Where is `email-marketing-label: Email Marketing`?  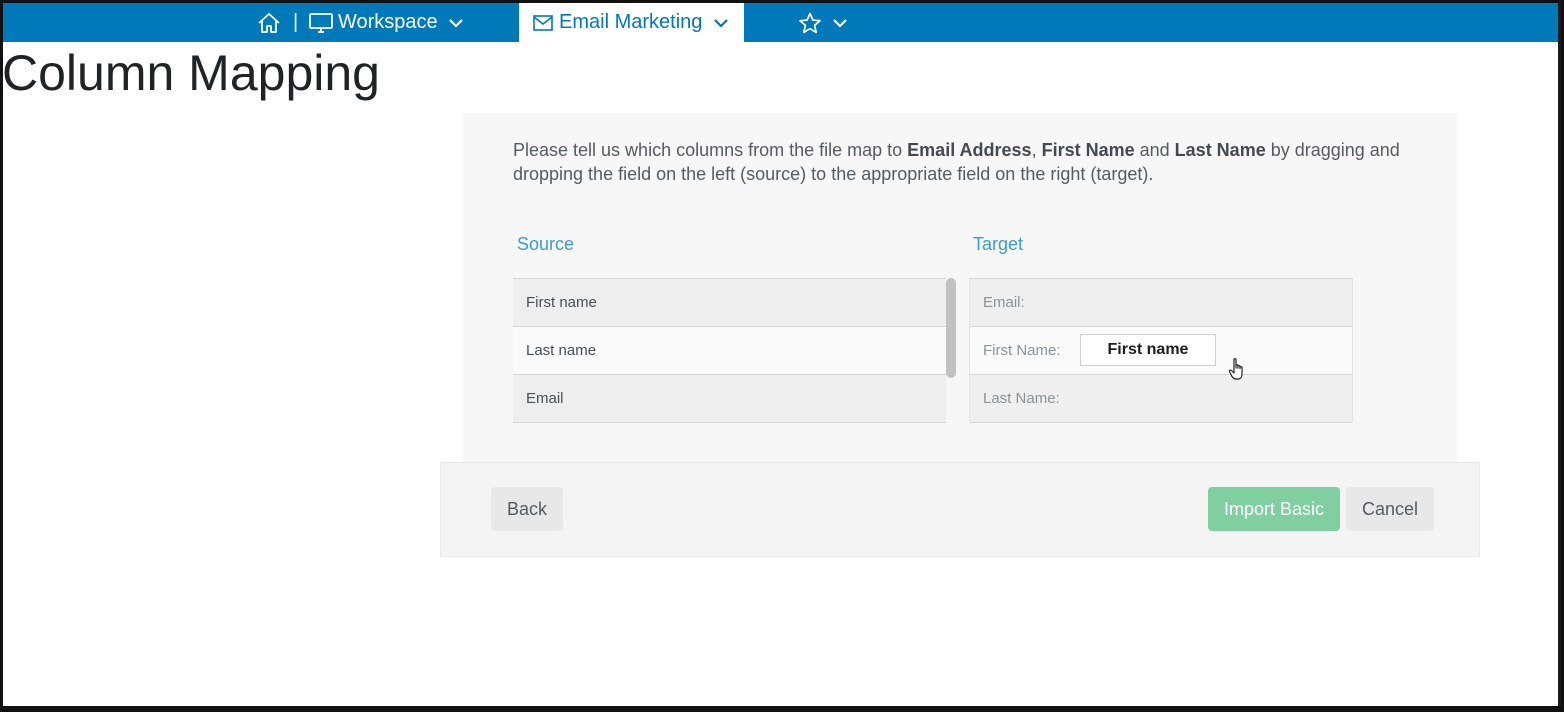
email-marketing-label: Email Marketing is located at coordinates (631, 22).